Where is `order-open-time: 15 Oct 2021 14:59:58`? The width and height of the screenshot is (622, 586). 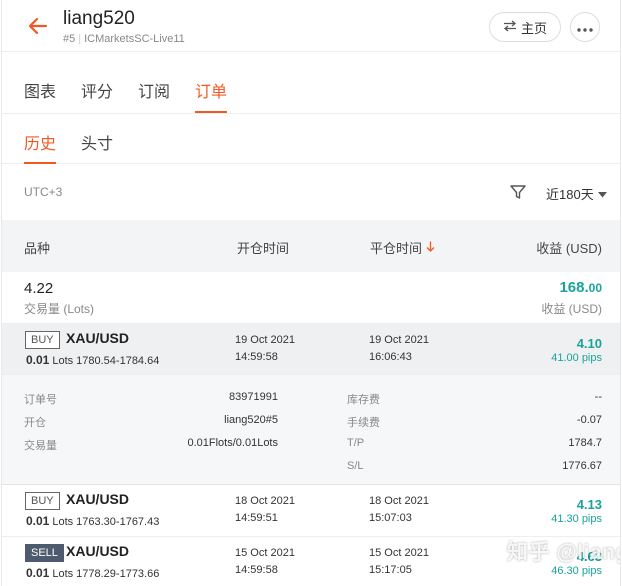
order-open-time: 15 Oct 2021 14:59:58 is located at coordinates (265, 561).